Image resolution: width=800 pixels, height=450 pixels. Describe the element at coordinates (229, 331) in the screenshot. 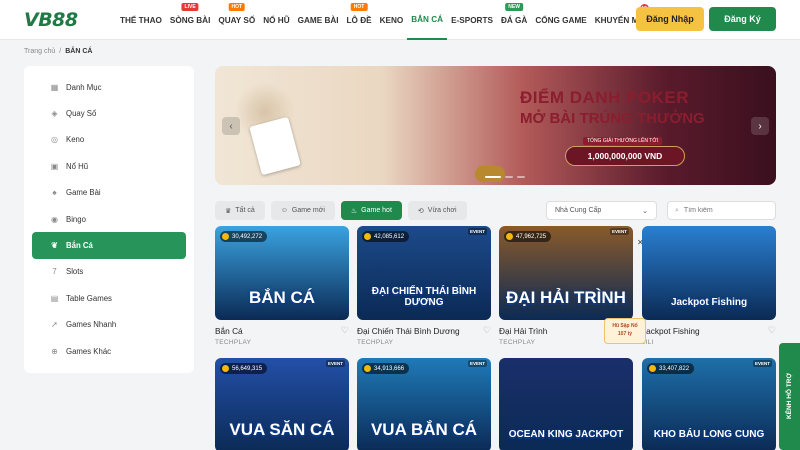

I see `game-name: Bắn Cá` at that location.